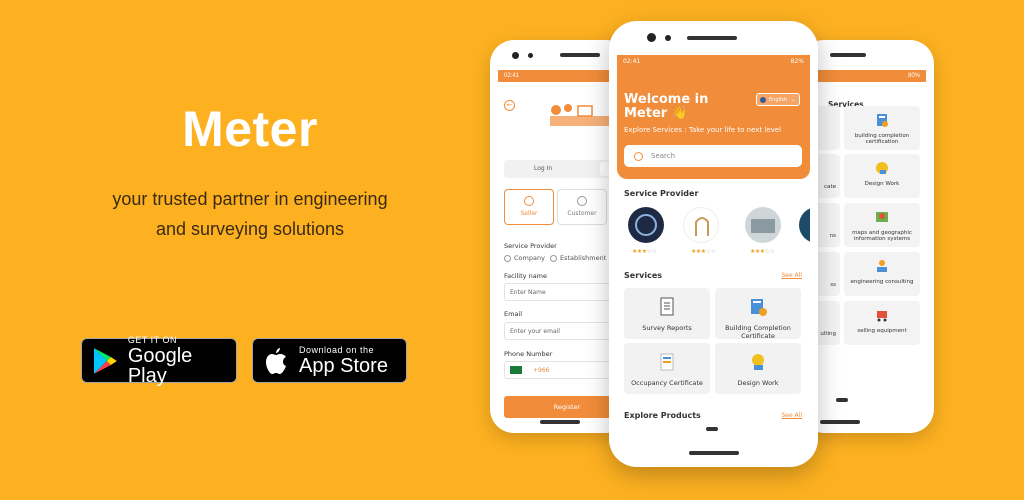  I want to click on tagline-line-1: your trusted partner in engineering, so click(250, 199).